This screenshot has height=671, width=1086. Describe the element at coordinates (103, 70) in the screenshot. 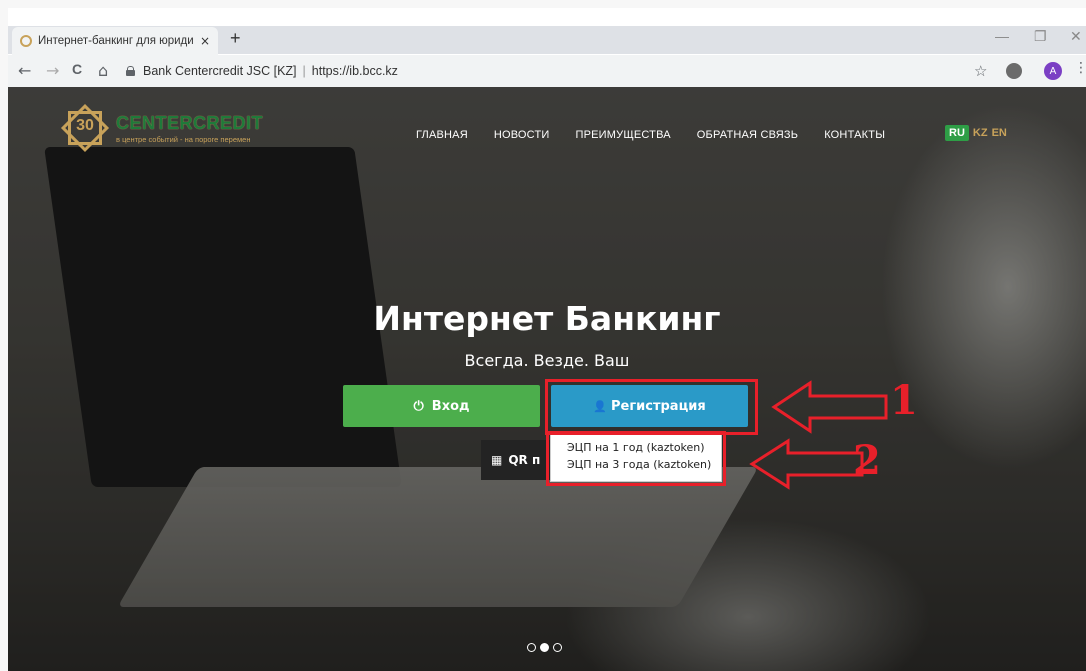

I see `home-icon: ⌂` at that location.